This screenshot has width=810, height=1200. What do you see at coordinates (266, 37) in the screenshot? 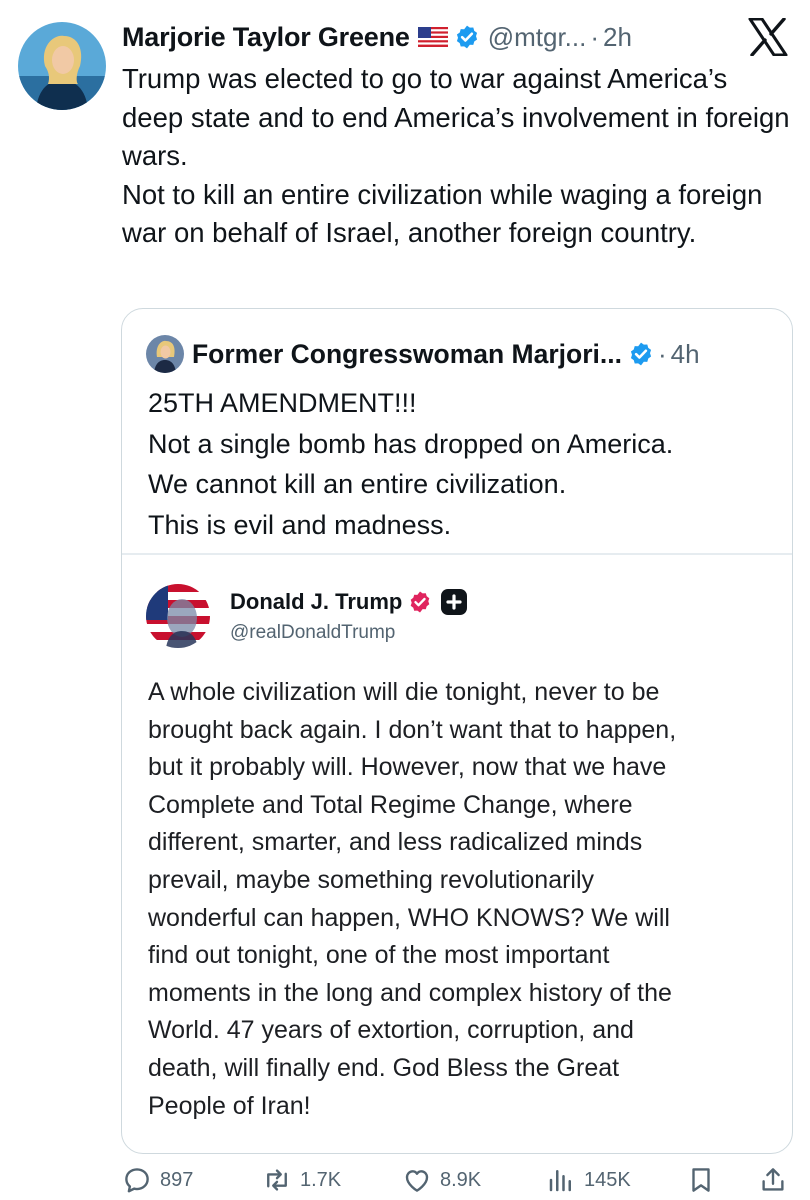
I see `author-name: Marjorie Taylor Greene` at bounding box center [266, 37].